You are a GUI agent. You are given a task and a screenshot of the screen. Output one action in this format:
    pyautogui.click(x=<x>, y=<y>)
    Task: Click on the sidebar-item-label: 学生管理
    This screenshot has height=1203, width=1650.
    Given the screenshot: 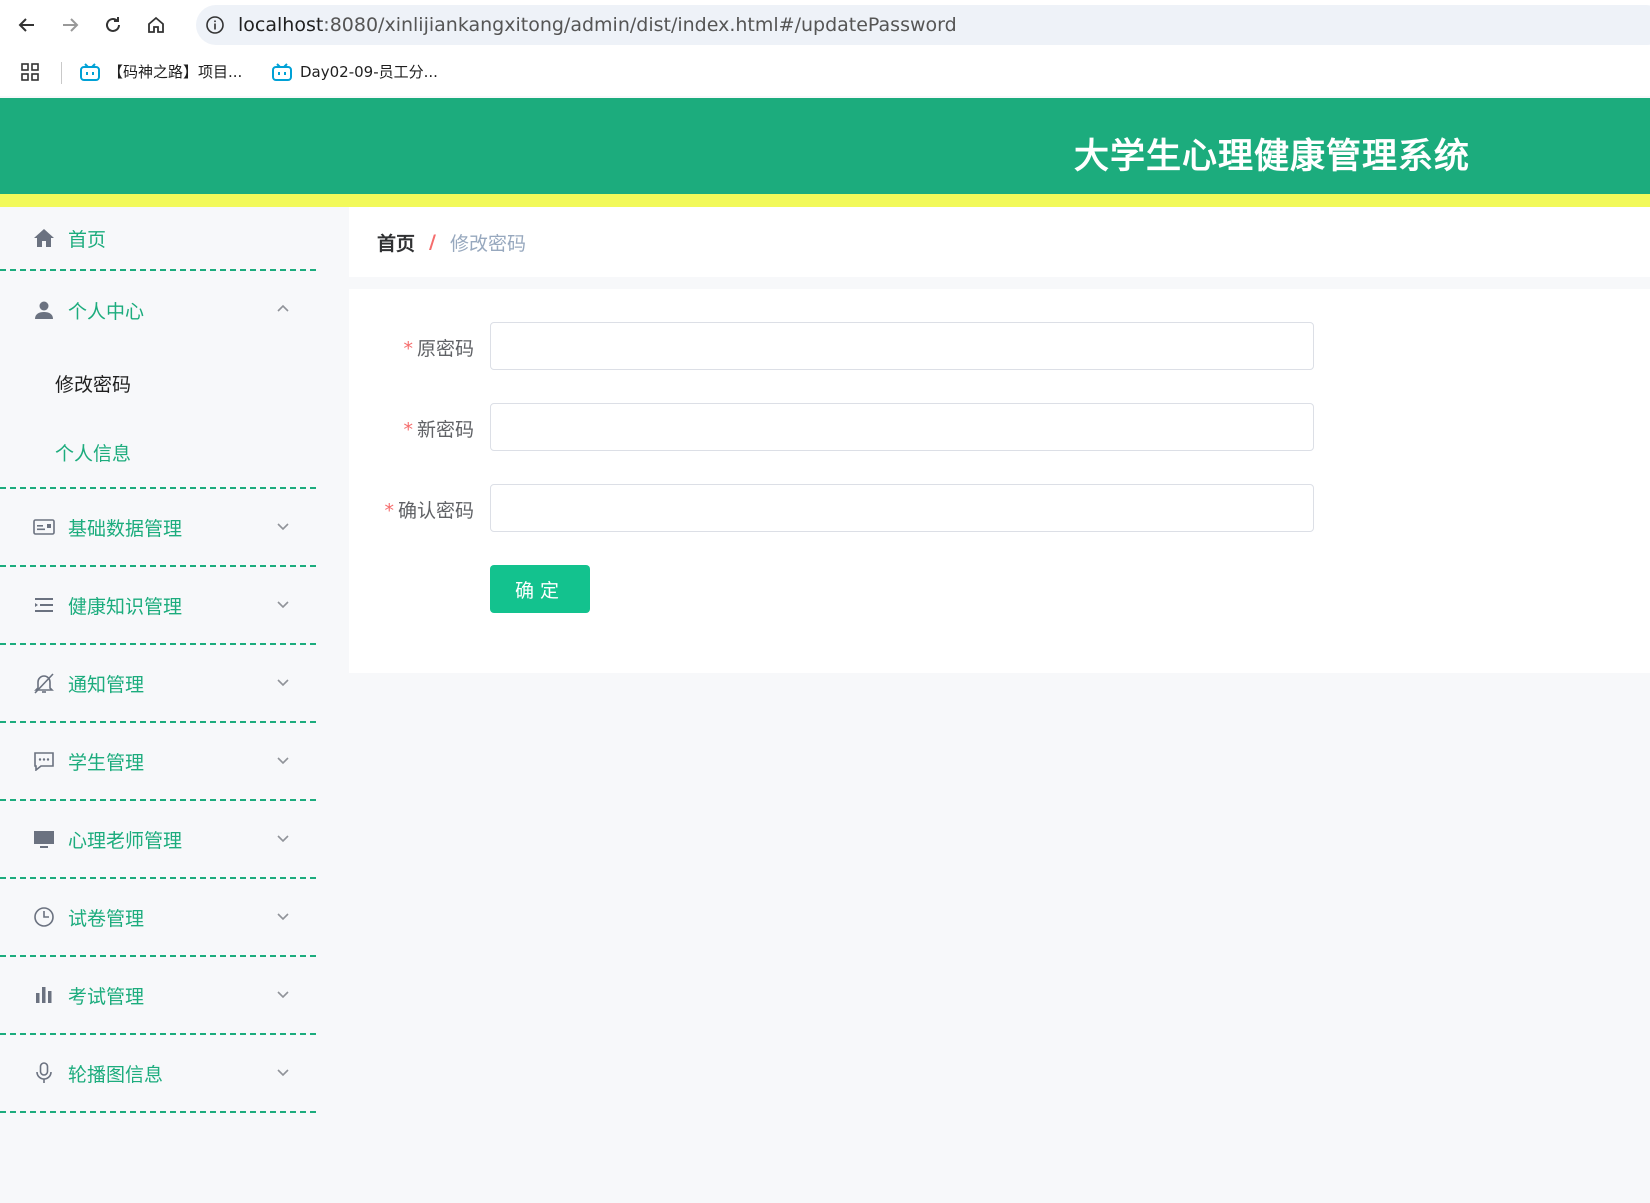 What is the action you would take?
    pyautogui.click(x=106, y=762)
    